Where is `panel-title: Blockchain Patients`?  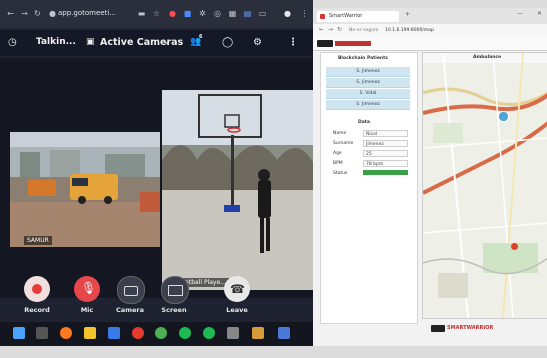
panel-title: Blockchain Patients is located at coordinates (363, 58).